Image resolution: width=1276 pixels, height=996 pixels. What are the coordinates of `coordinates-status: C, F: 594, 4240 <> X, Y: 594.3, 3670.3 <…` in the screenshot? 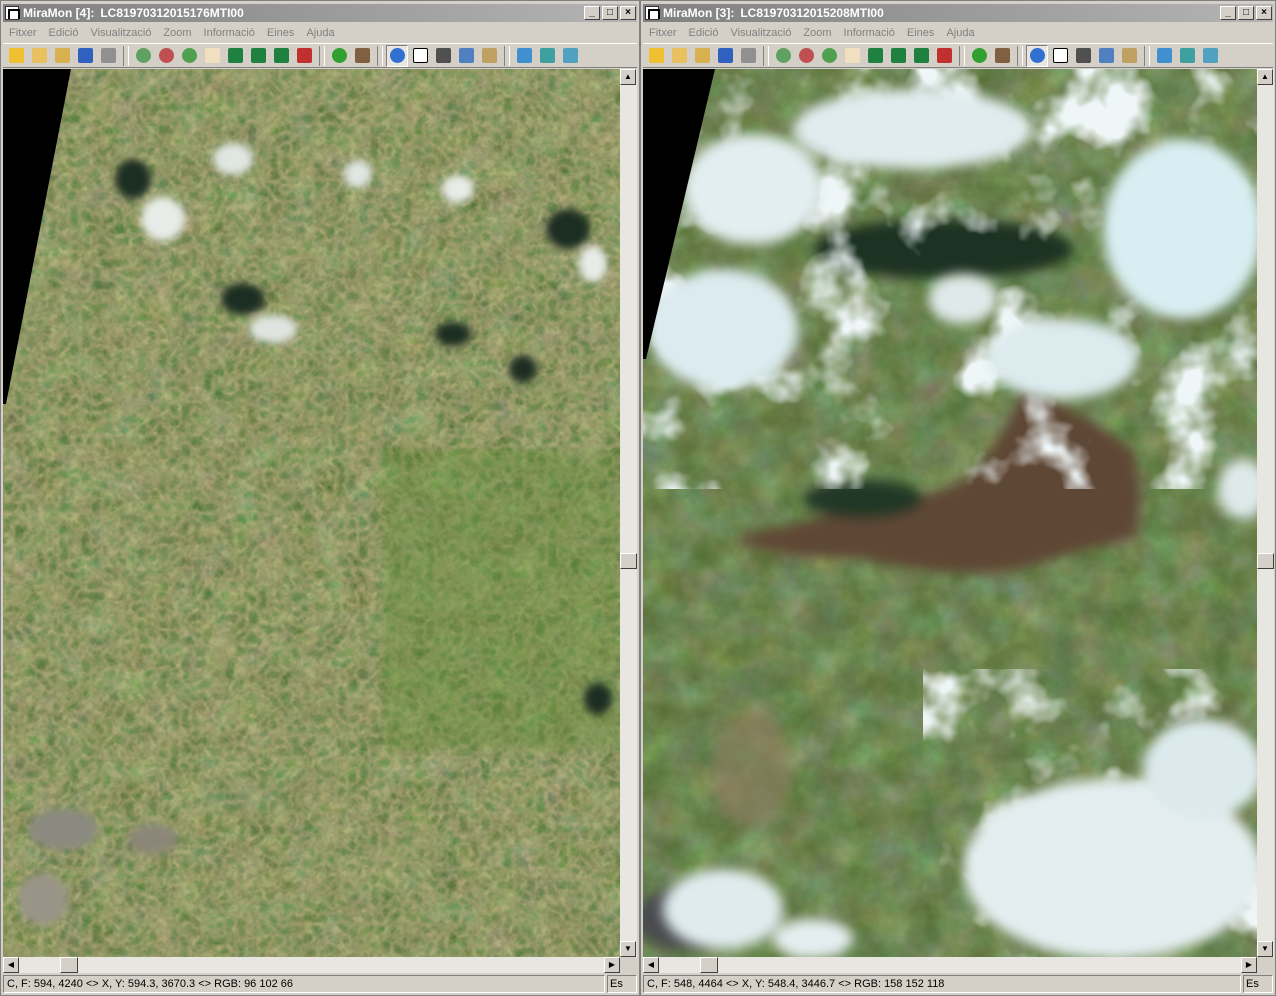 It's located at (304, 984).